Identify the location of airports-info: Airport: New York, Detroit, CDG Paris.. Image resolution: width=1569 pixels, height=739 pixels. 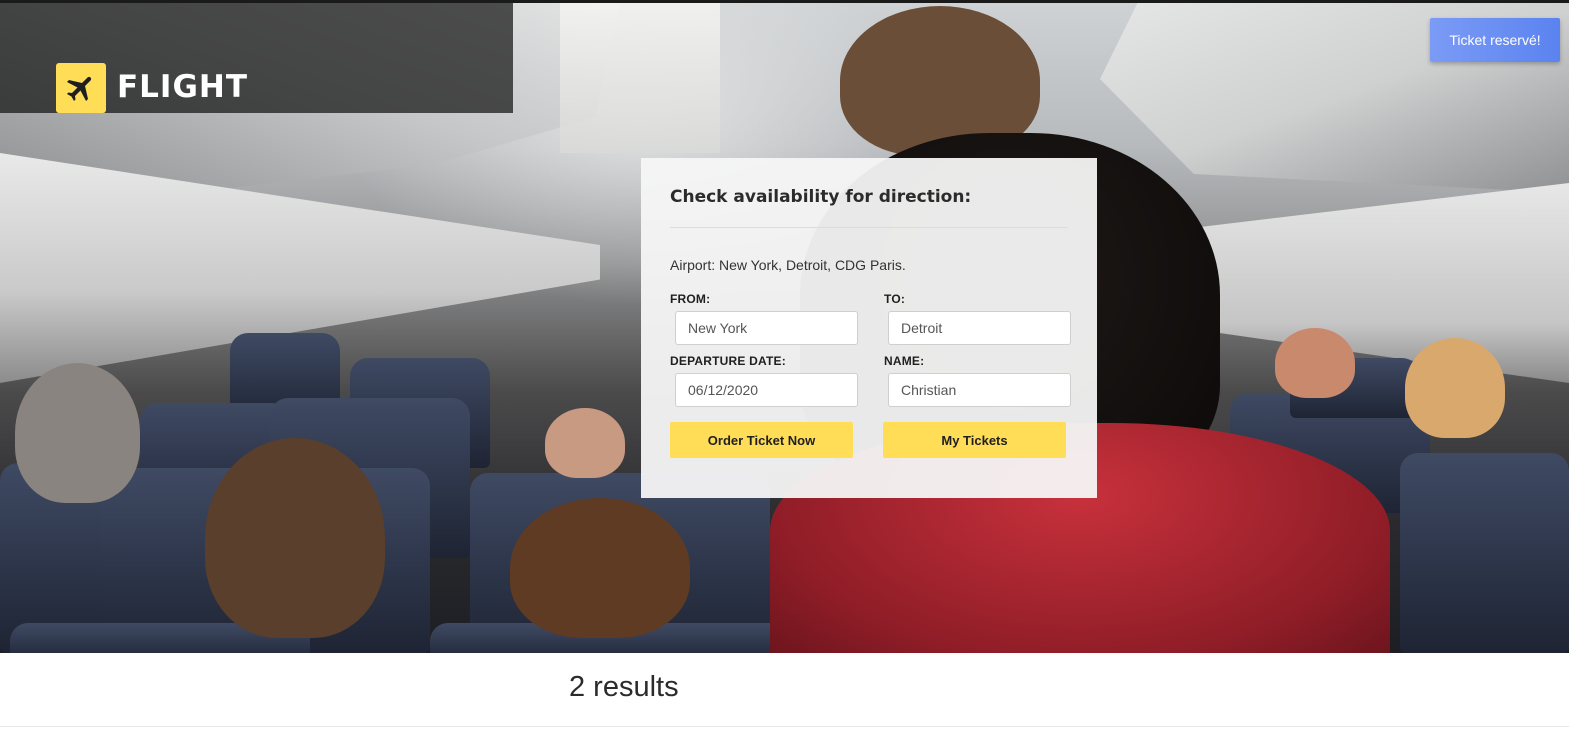
(788, 265).